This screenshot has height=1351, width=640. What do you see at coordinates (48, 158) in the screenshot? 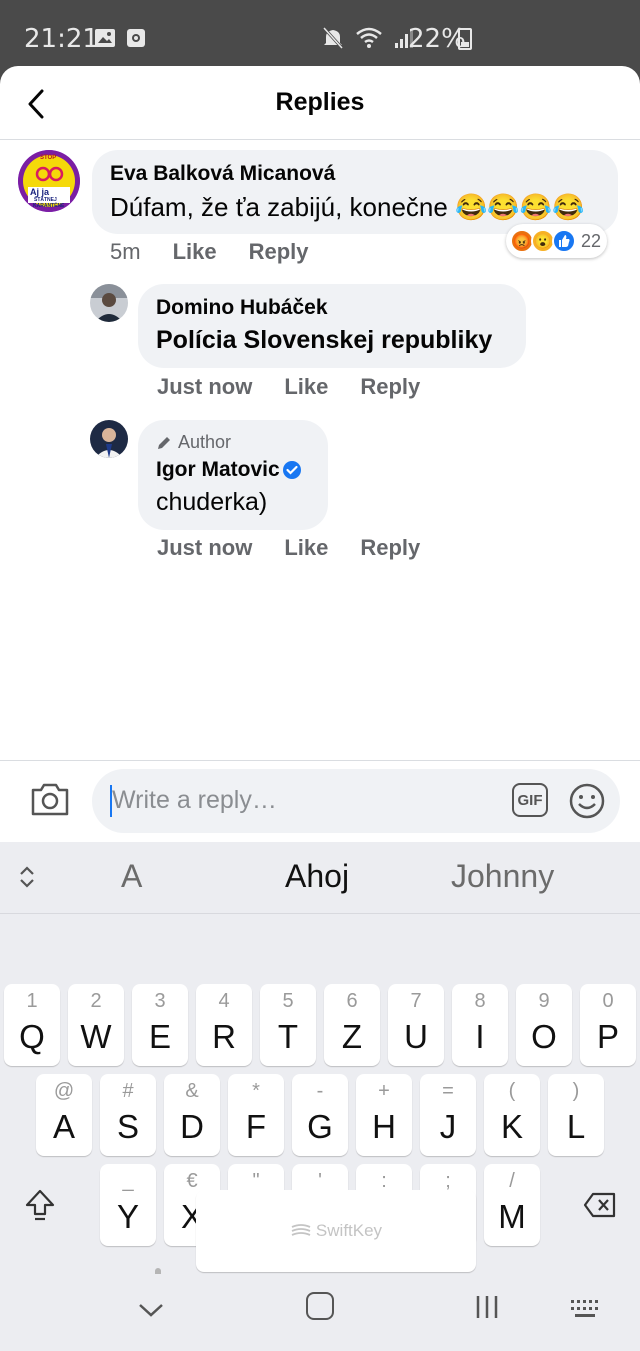
I see `avatar-text-top: STOP` at bounding box center [48, 158].